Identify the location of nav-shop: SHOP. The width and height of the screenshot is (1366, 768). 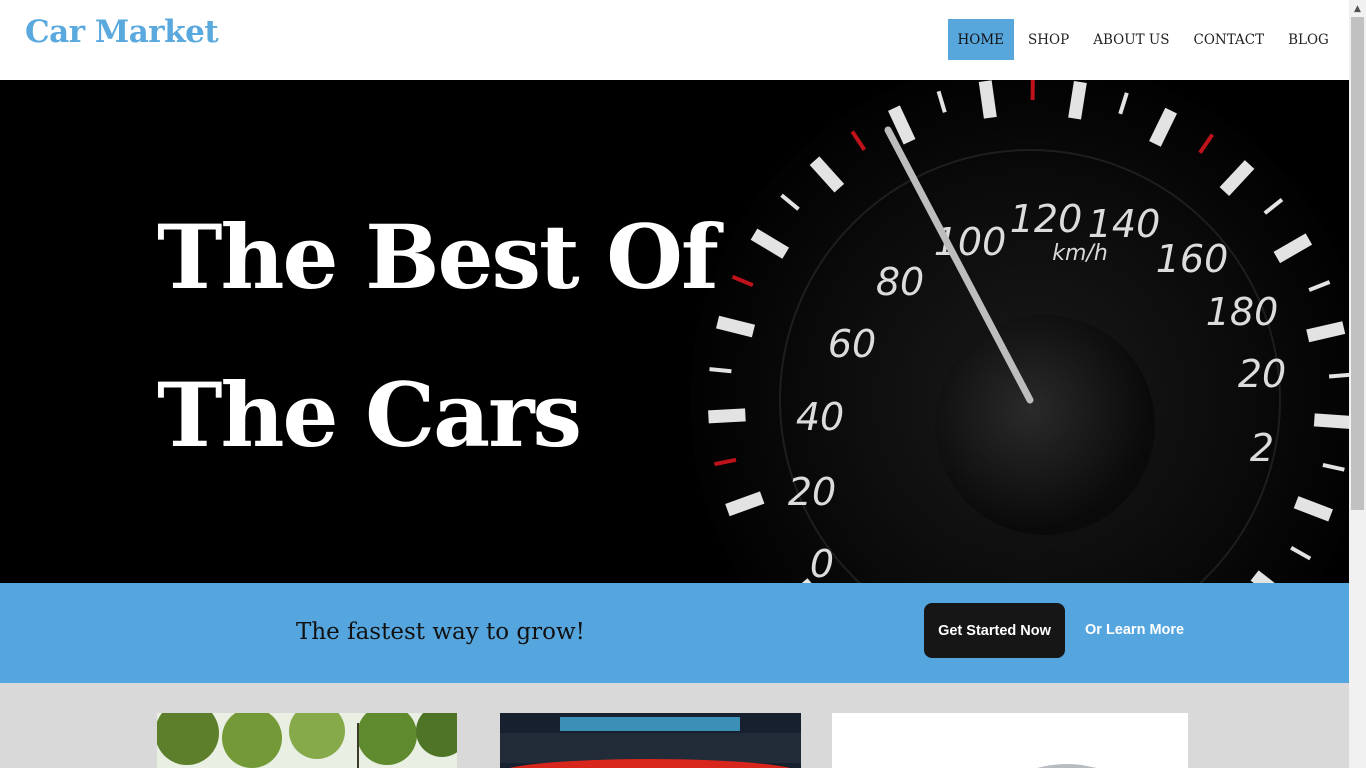
(1049, 39).